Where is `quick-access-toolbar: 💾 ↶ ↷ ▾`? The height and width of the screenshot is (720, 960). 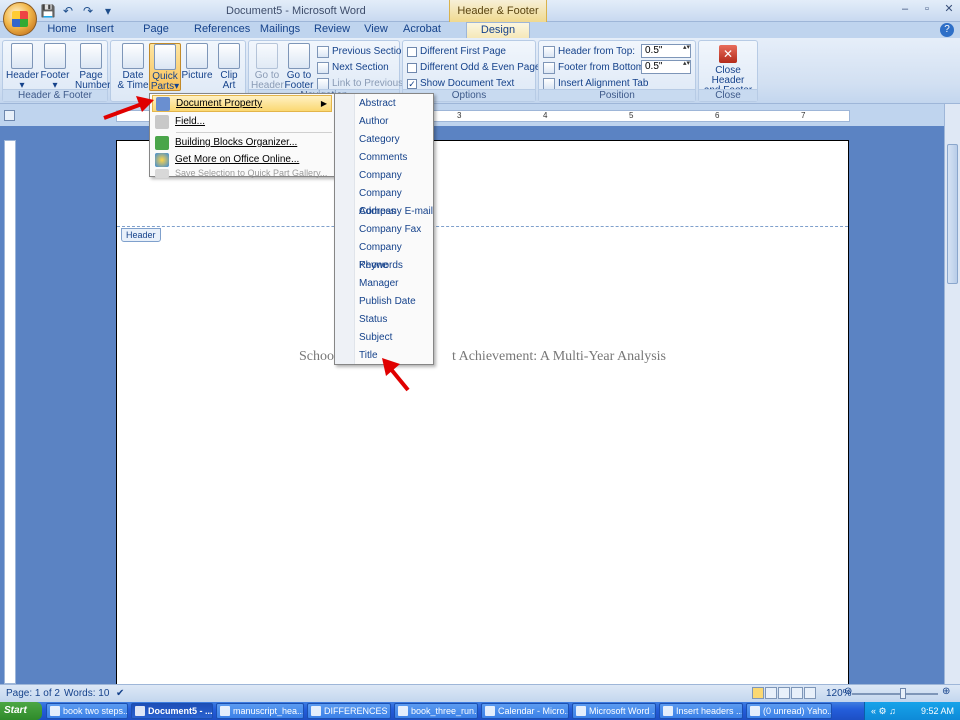
quick-access-toolbar: 💾 ↶ ↷ ▾ is located at coordinates (78, 11).